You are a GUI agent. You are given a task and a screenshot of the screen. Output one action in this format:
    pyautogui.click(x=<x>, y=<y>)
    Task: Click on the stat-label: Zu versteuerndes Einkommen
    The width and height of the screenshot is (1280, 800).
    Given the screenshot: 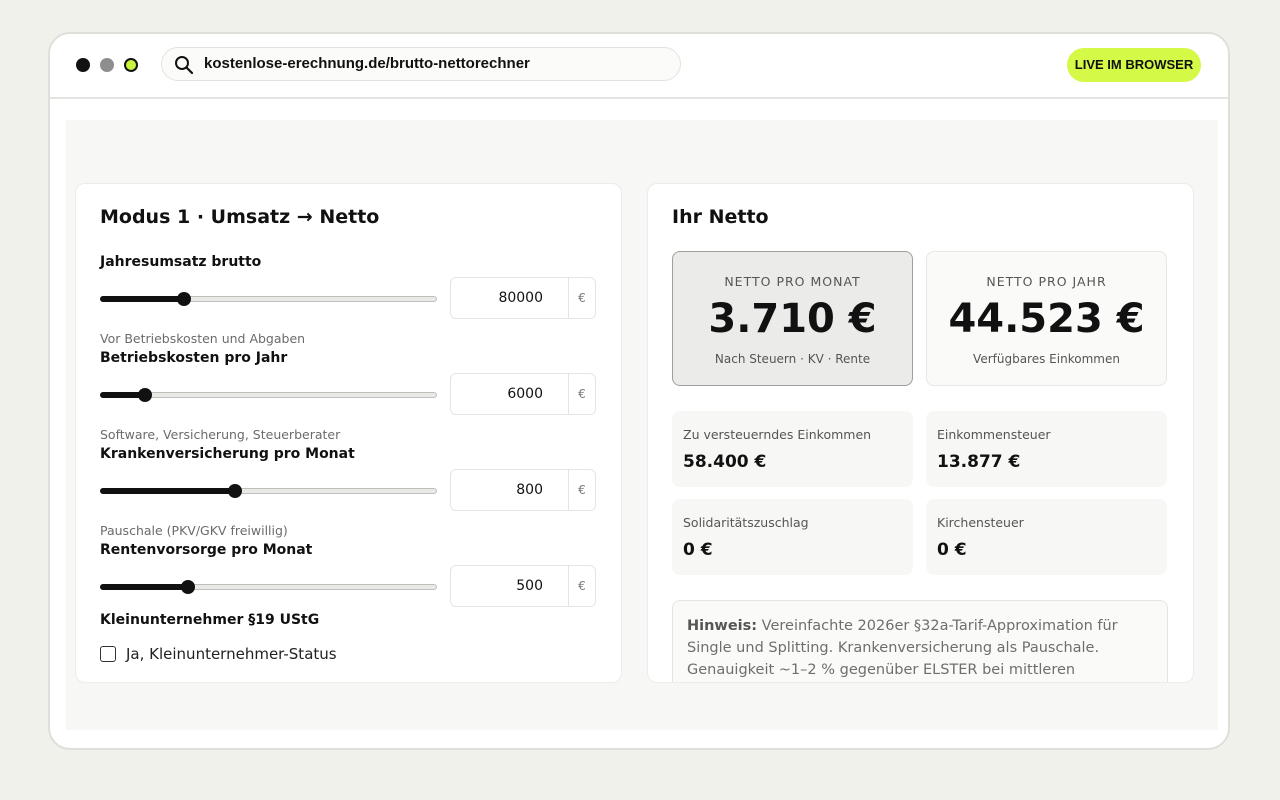 What is the action you would take?
    pyautogui.click(x=777, y=434)
    